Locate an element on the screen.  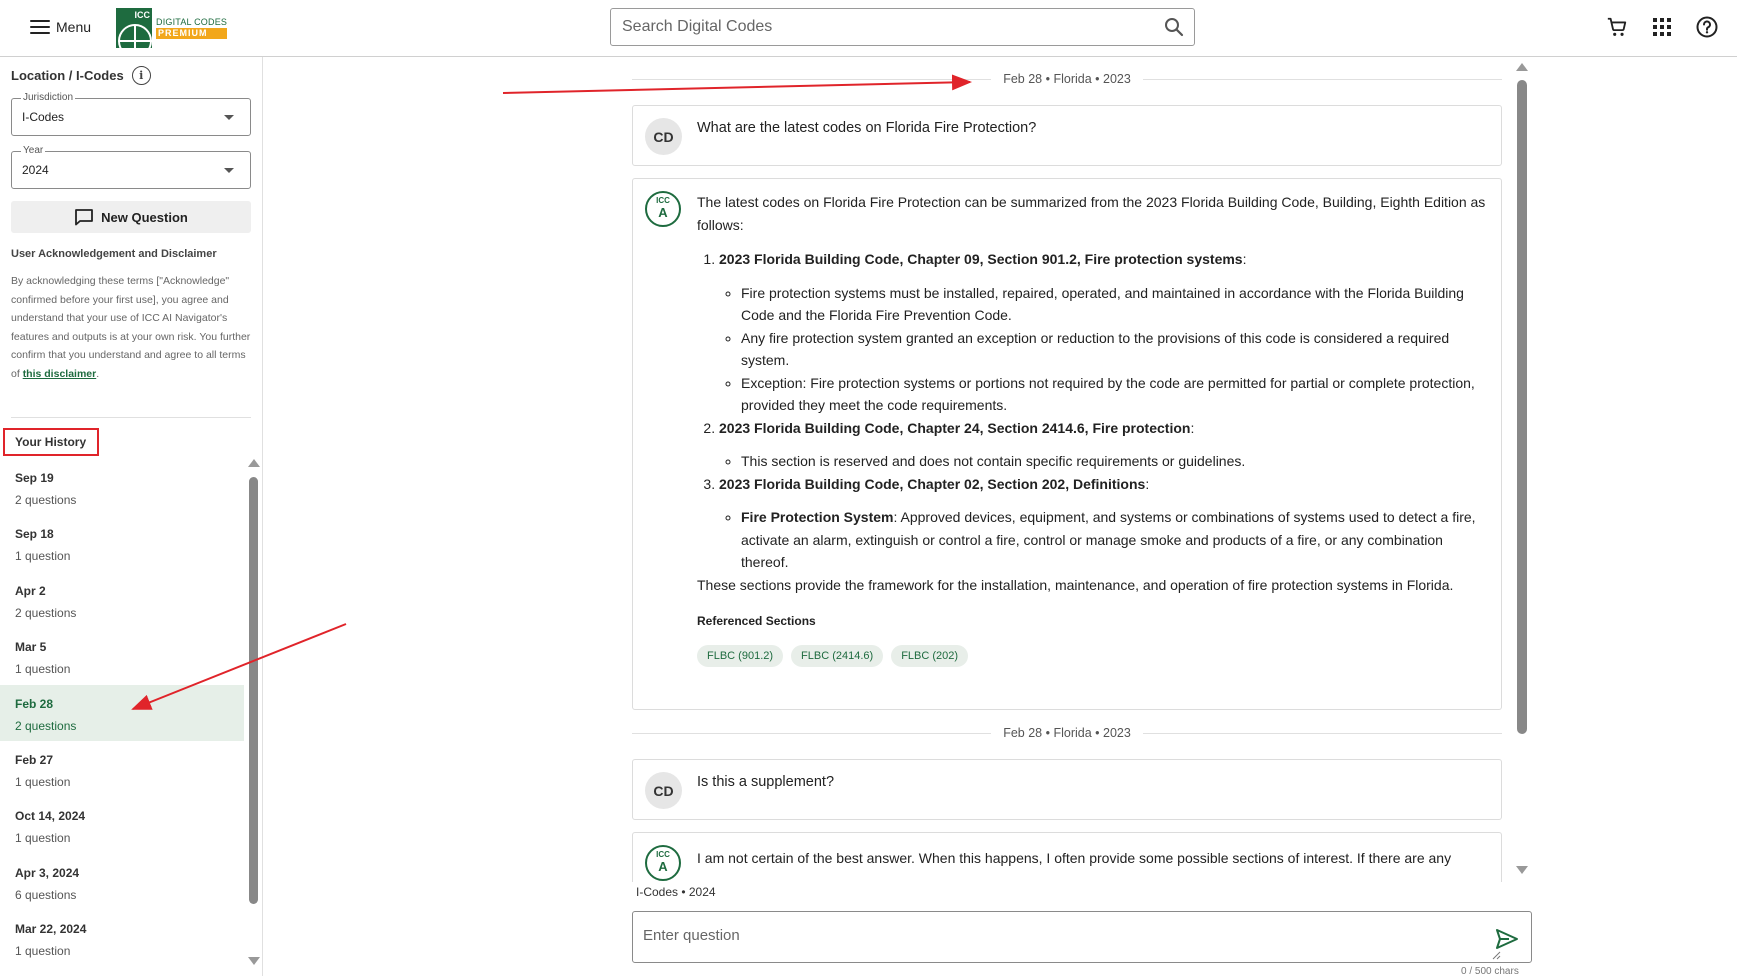
history-item: Apr 3, 2024 6 questions is located at coordinates (122, 882).